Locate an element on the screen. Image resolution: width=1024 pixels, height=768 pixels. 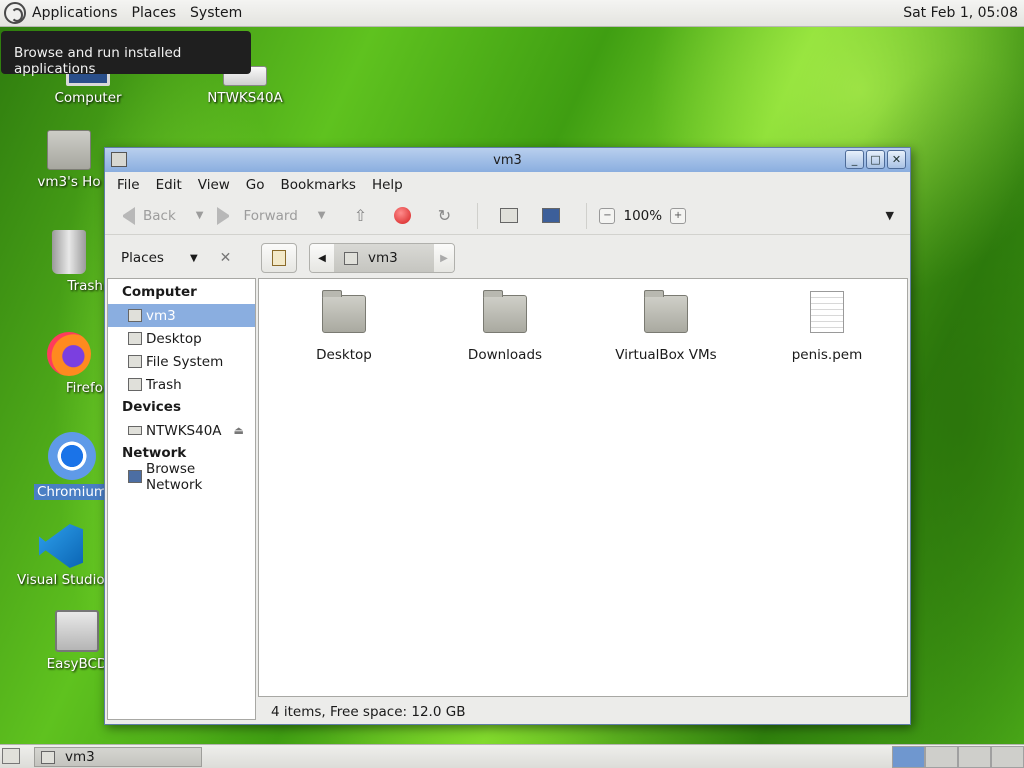
menu-edit: Edit is located at coordinates (169, 185).